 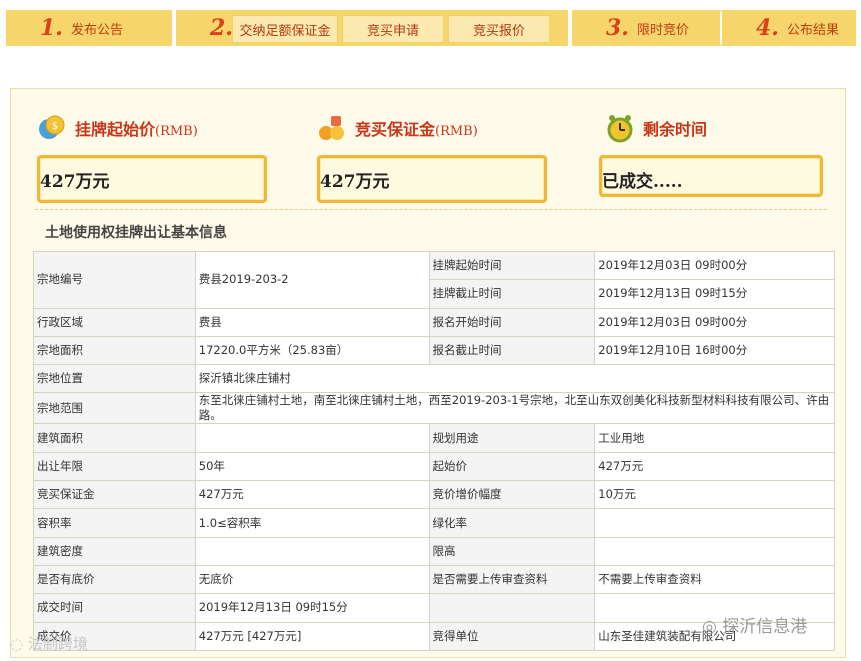 What do you see at coordinates (617, 28) in the screenshot?
I see `step-number: 3.` at bounding box center [617, 28].